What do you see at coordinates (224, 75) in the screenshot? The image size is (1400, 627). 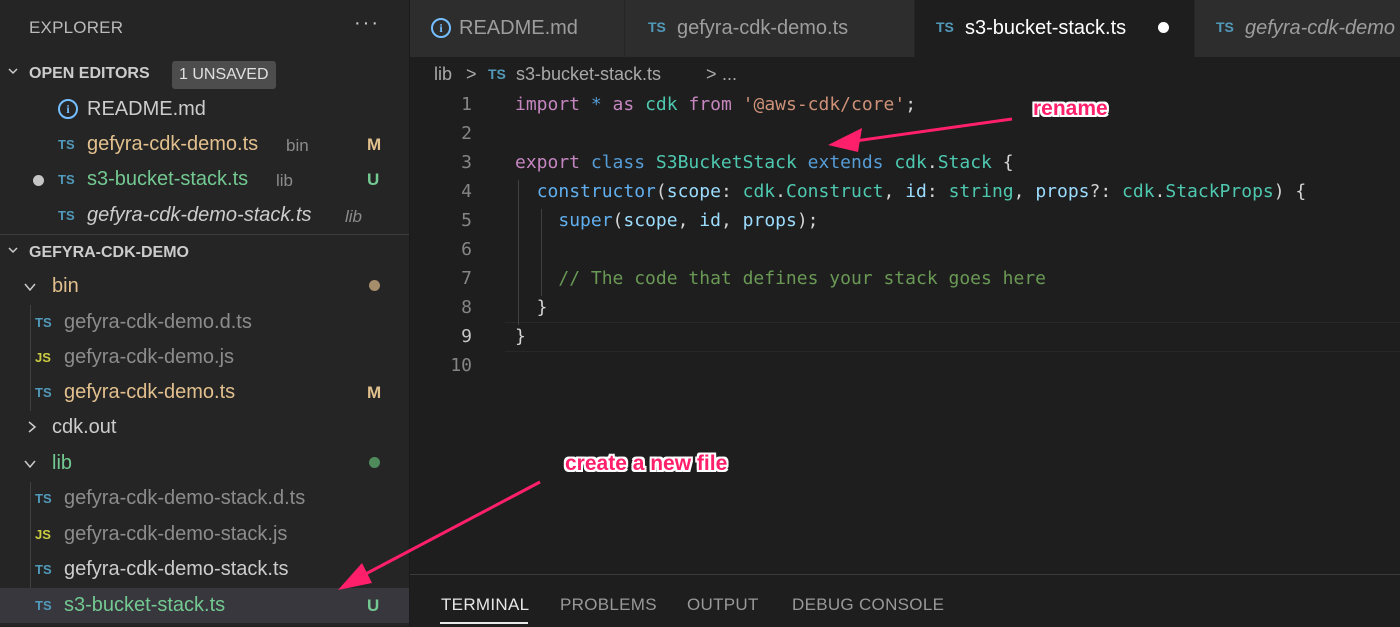 I see `unsaved-badge: 1 UNSAVED` at bounding box center [224, 75].